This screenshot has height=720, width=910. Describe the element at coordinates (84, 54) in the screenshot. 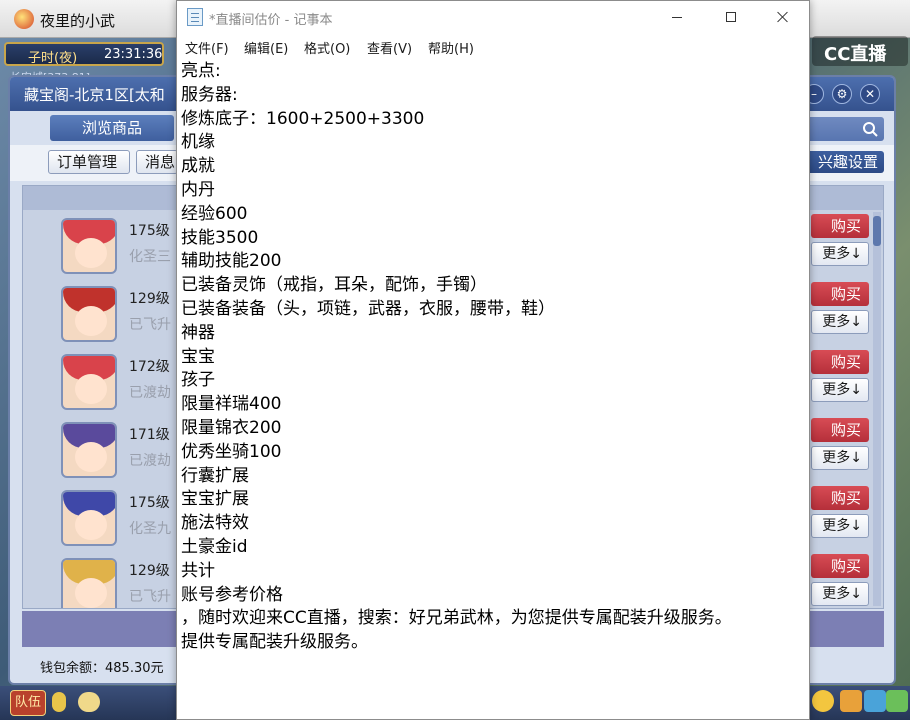

I see `time-panel: 子时(夜) 23:31:36` at that location.